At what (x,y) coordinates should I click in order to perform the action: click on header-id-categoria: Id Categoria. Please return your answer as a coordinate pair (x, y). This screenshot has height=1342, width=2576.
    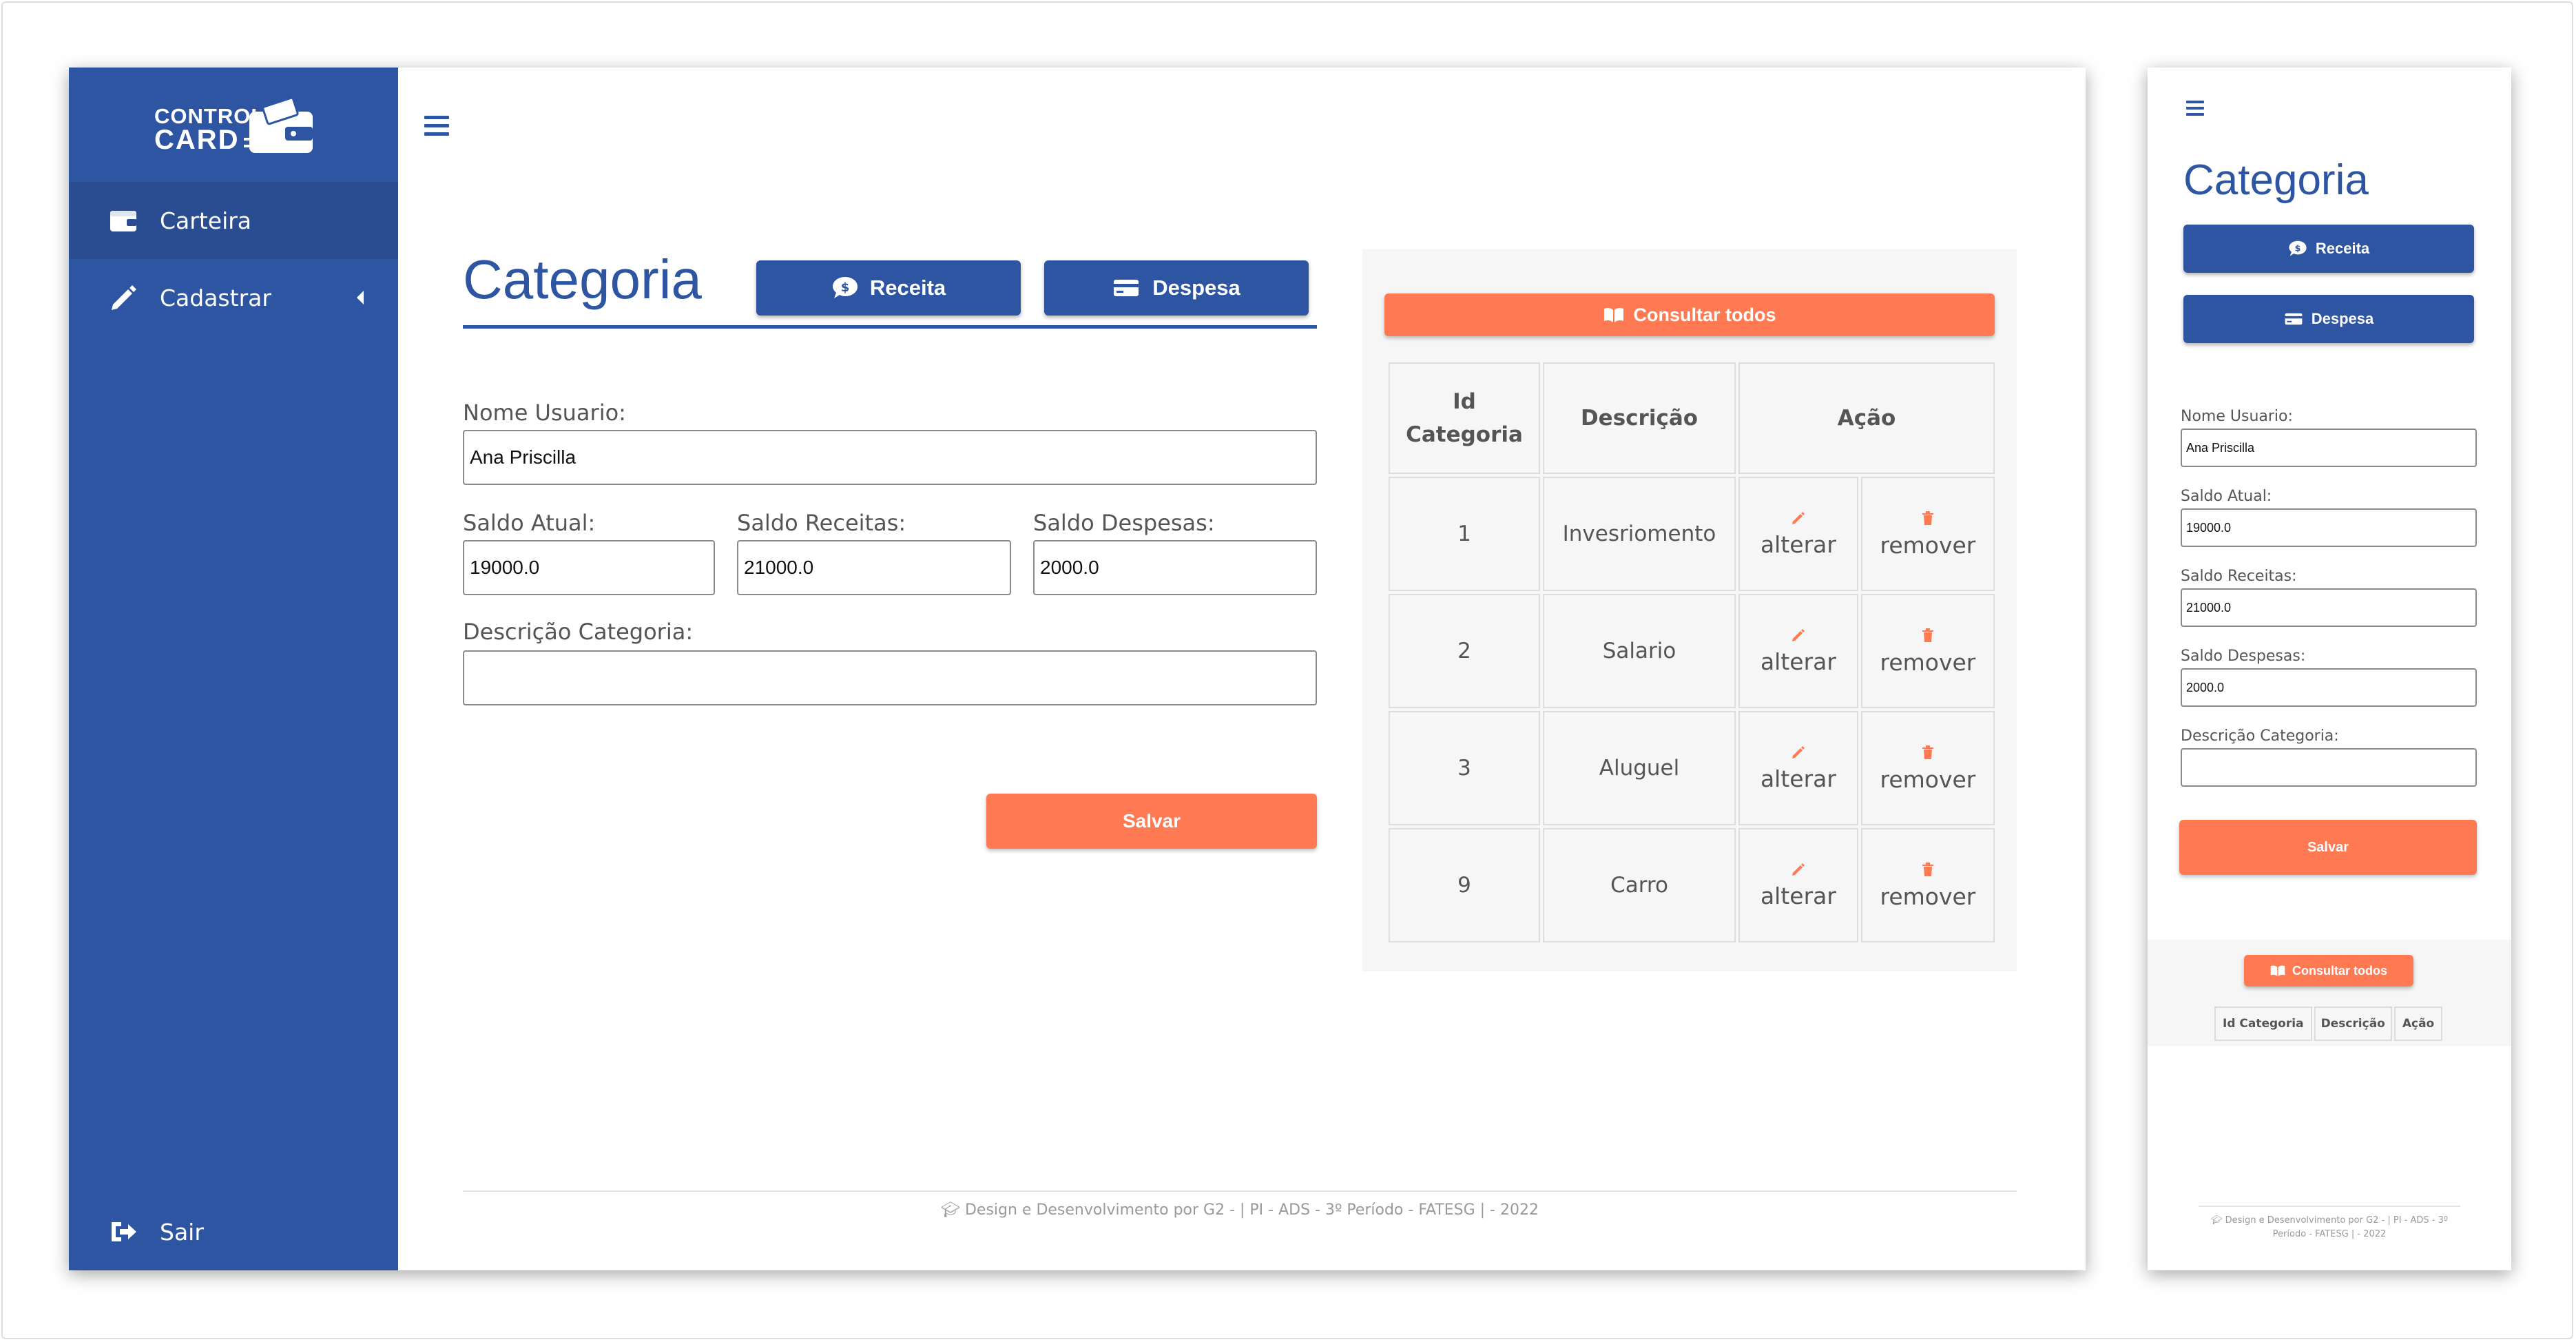
    Looking at the image, I should click on (1464, 418).